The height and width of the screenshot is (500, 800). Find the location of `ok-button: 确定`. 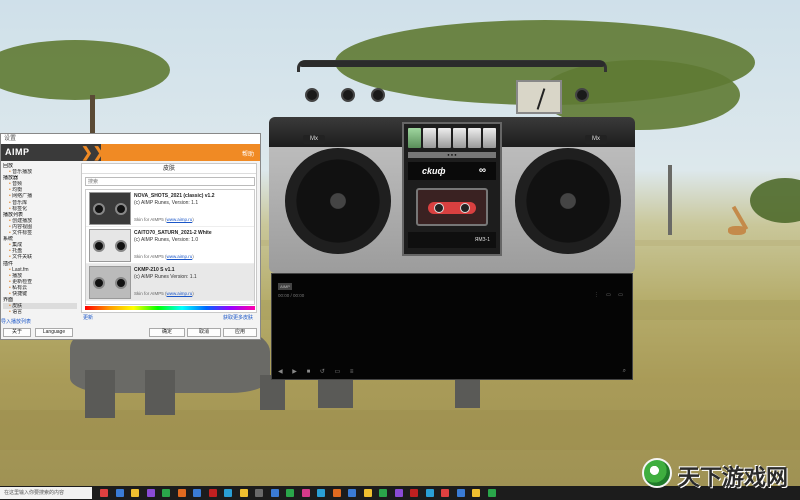

ok-button: 确定 is located at coordinates (167, 332).